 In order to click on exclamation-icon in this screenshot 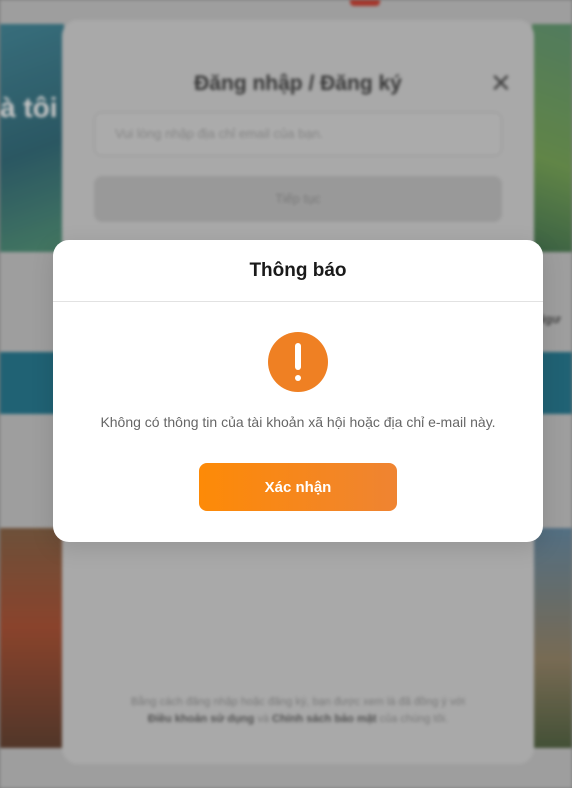, I will do `click(298, 362)`.